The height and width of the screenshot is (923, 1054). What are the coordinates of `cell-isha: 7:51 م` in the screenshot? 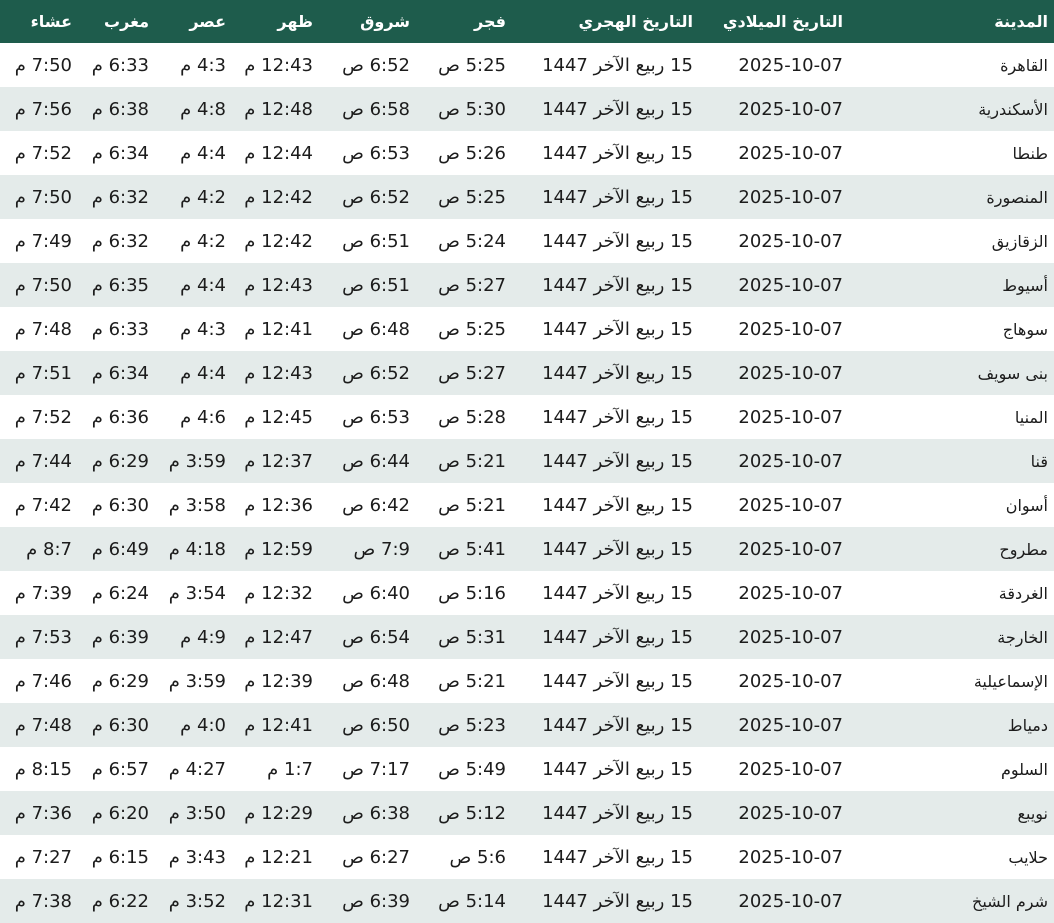 It's located at (43, 373).